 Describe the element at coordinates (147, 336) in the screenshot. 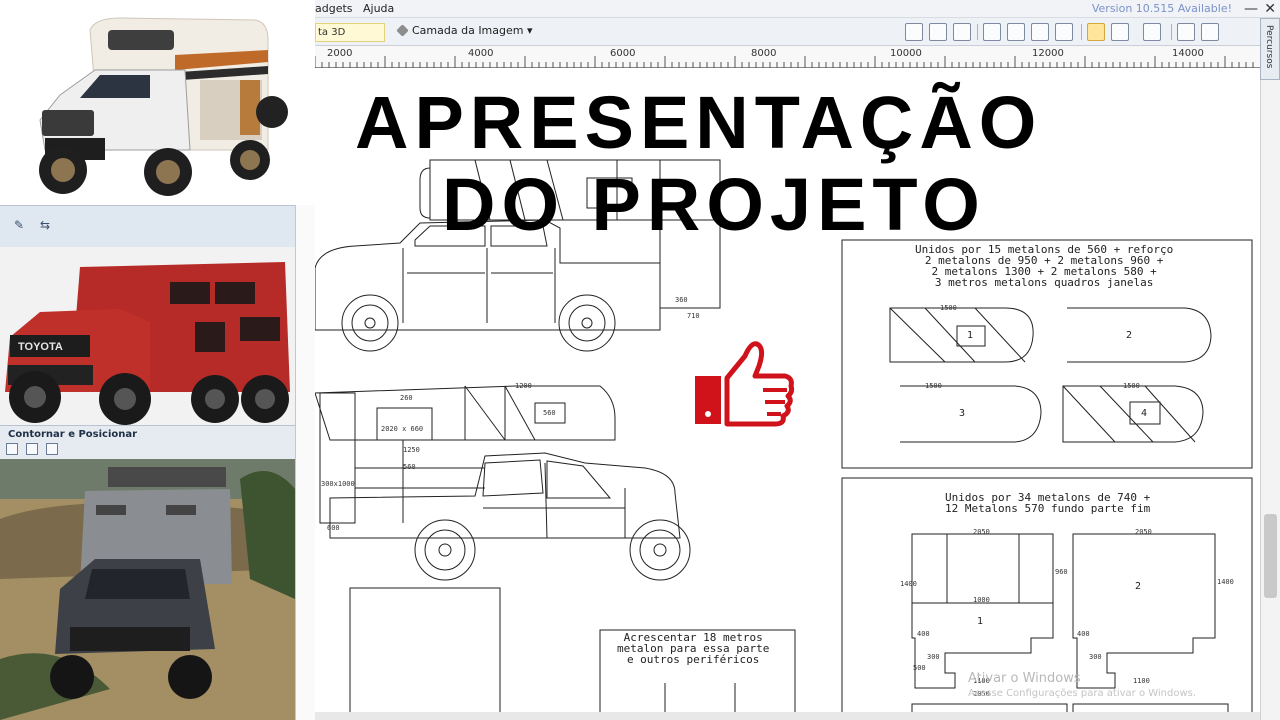

I see `camper-truck-red-photo: TOYOTA` at that location.